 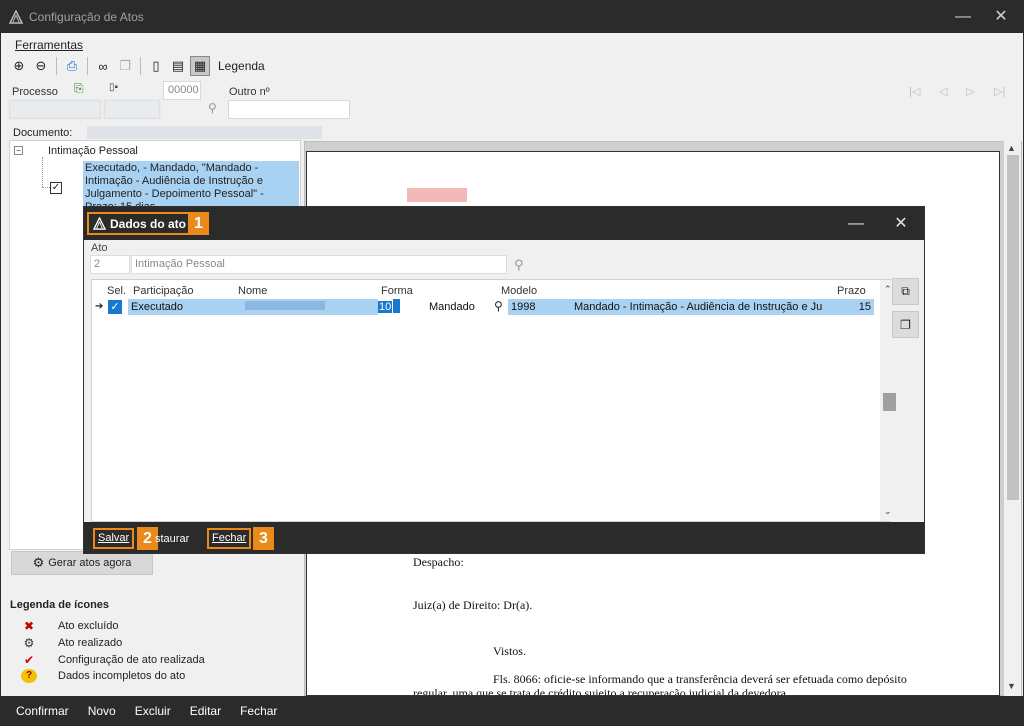 What do you see at coordinates (512, 17) in the screenshot?
I see `title-bar: Configuração de Atos — ✕` at bounding box center [512, 17].